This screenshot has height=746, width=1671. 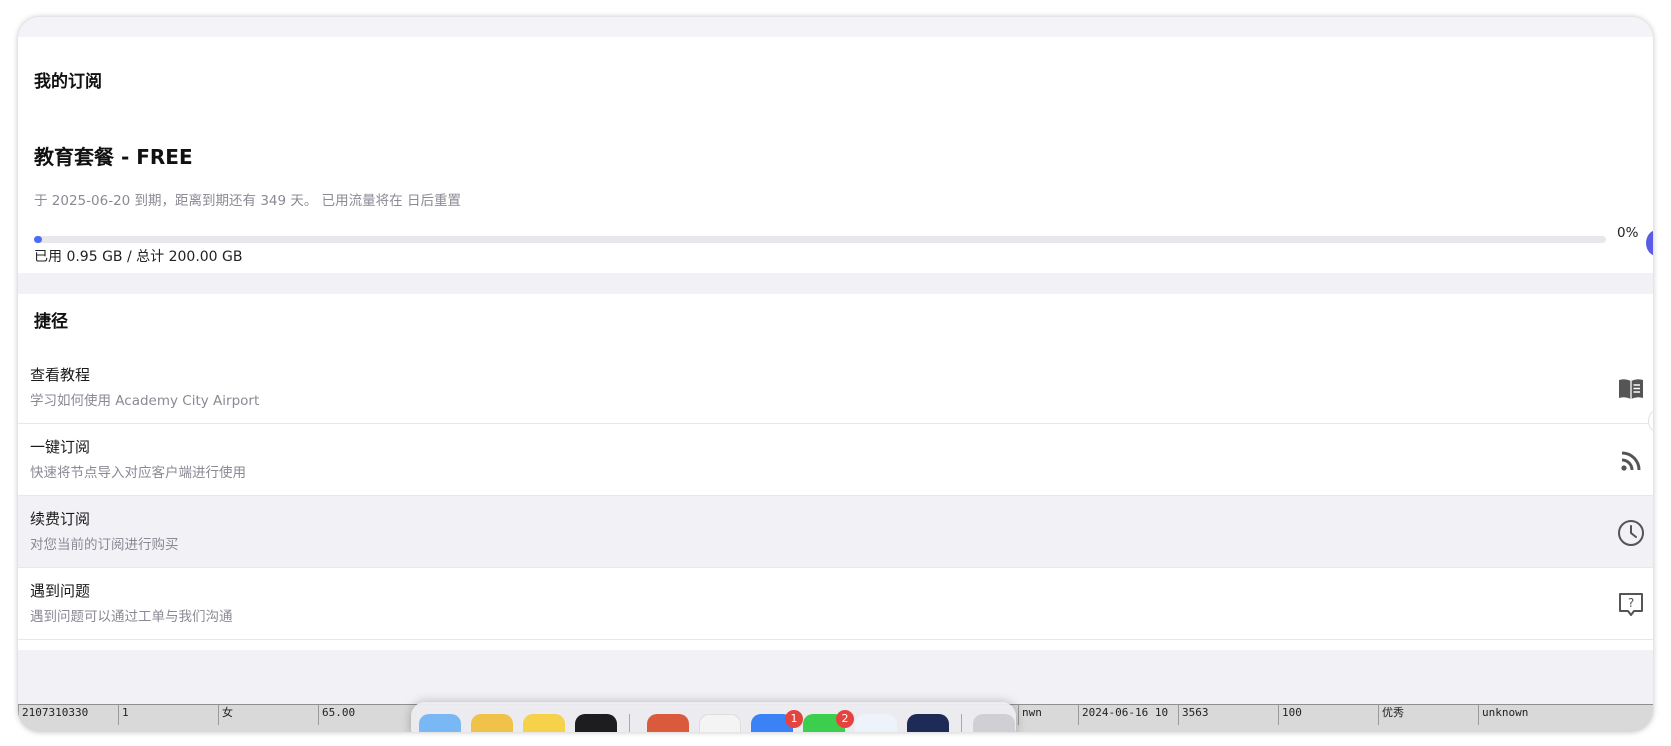 What do you see at coordinates (51, 322) in the screenshot?
I see `shortcuts-section-title: 捷径` at bounding box center [51, 322].